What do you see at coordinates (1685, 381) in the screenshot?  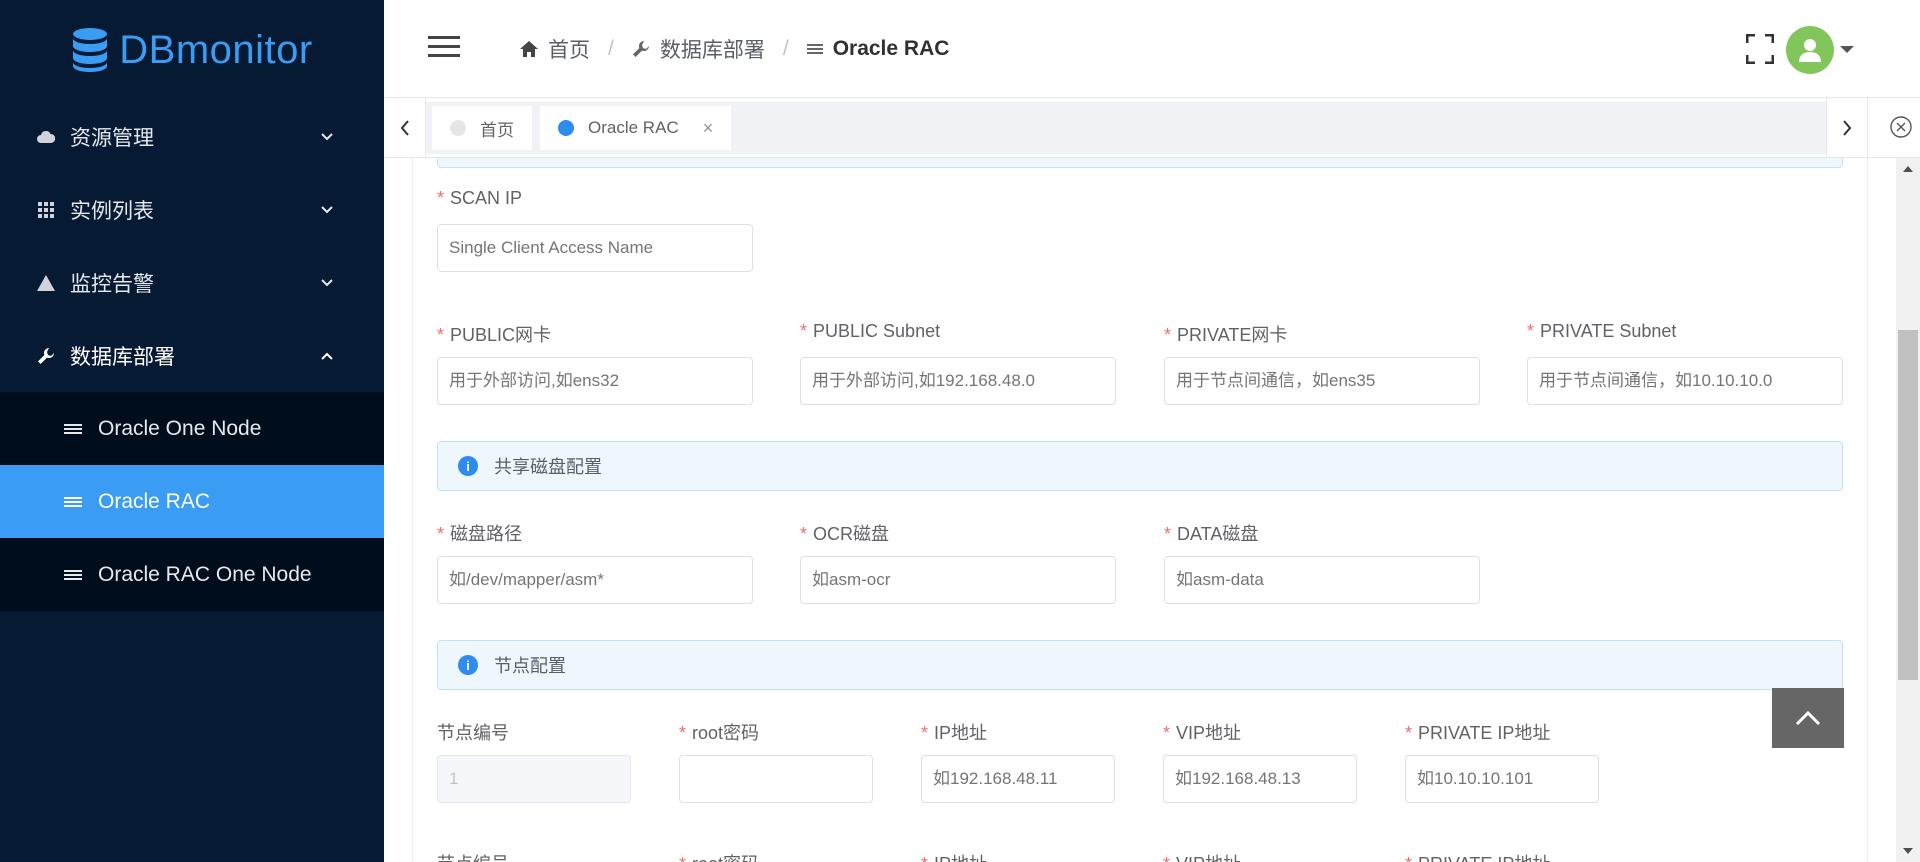 I see `private-subnet-input` at bounding box center [1685, 381].